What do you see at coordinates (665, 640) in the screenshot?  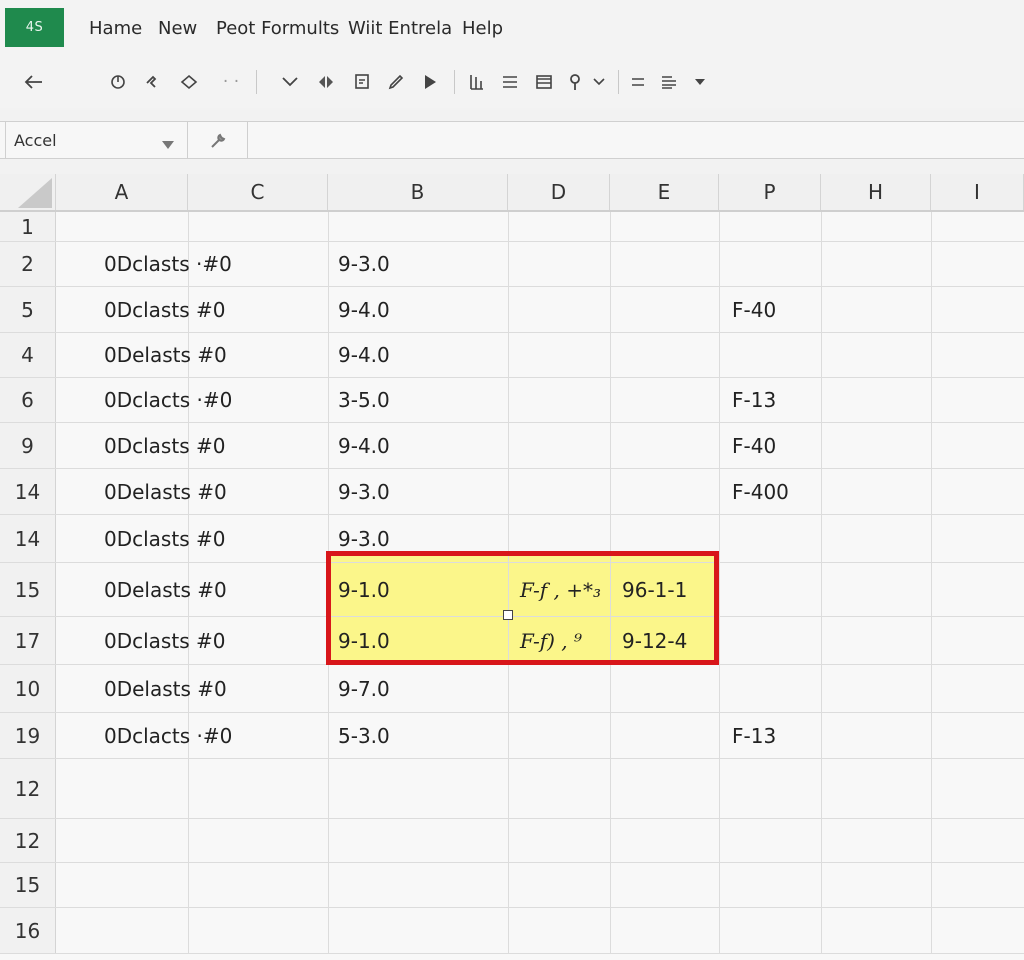 I see `cell-e: 9-12-4` at bounding box center [665, 640].